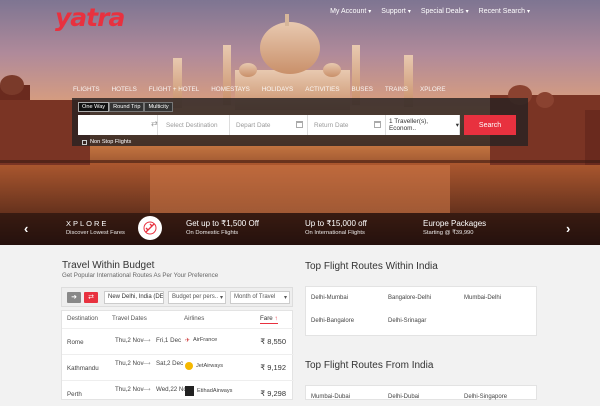 The image size is (600, 406). Describe the element at coordinates (362, 89) in the screenshot. I see `tab-buses: Buses` at that location.